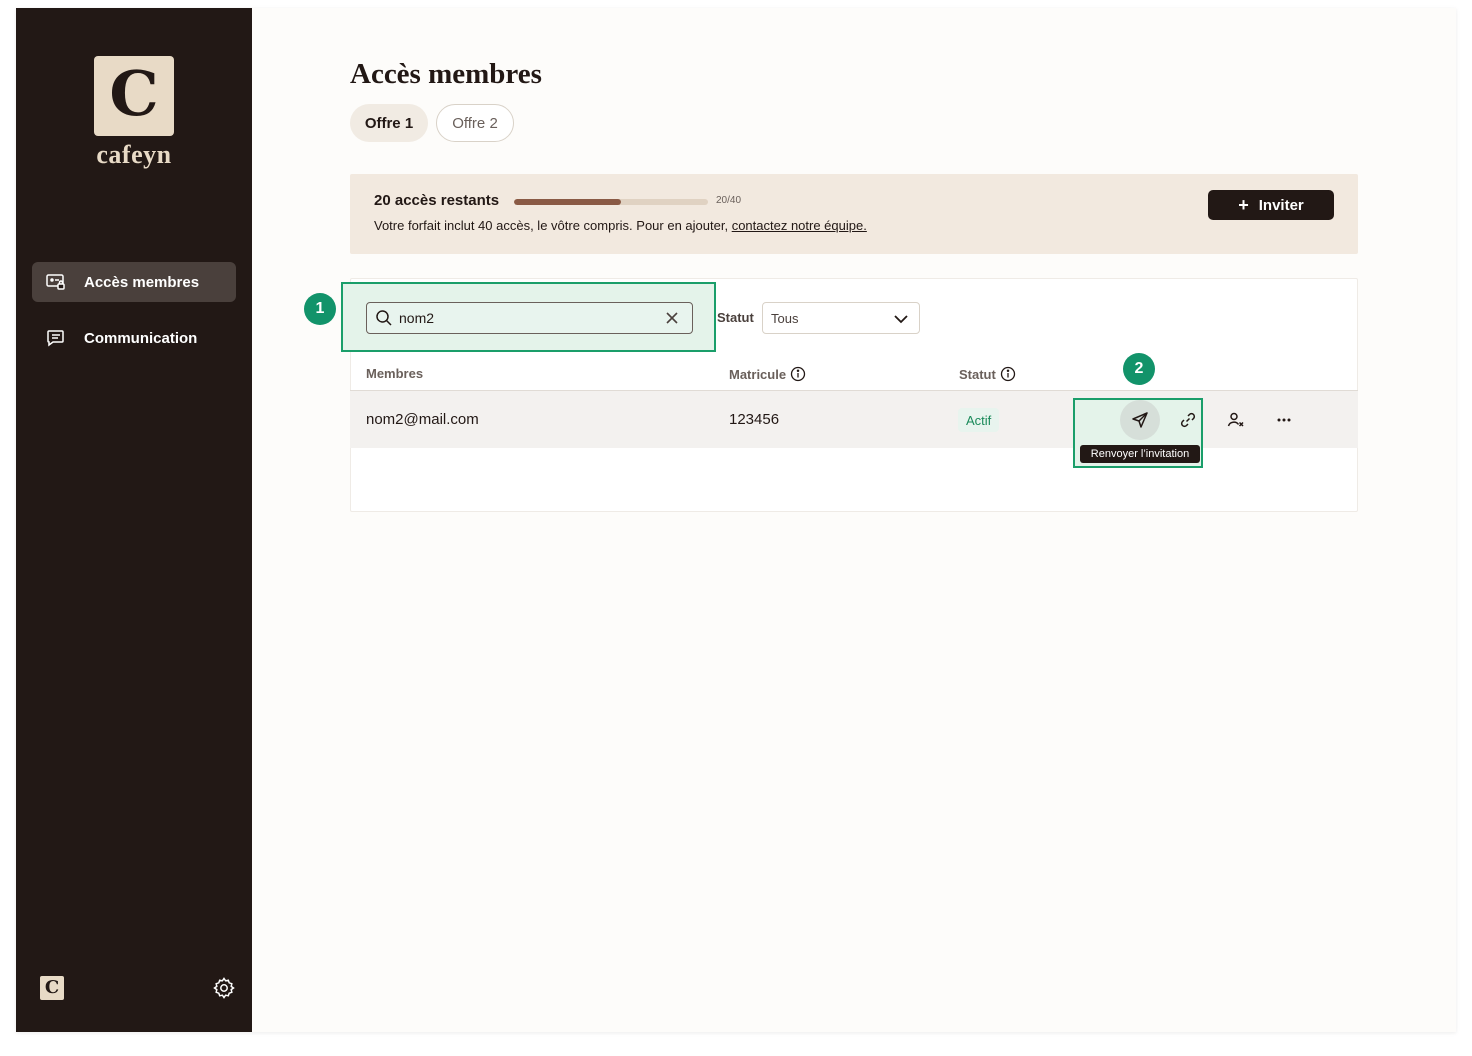  Describe the element at coordinates (524, 318) in the screenshot. I see `search-input` at that location.